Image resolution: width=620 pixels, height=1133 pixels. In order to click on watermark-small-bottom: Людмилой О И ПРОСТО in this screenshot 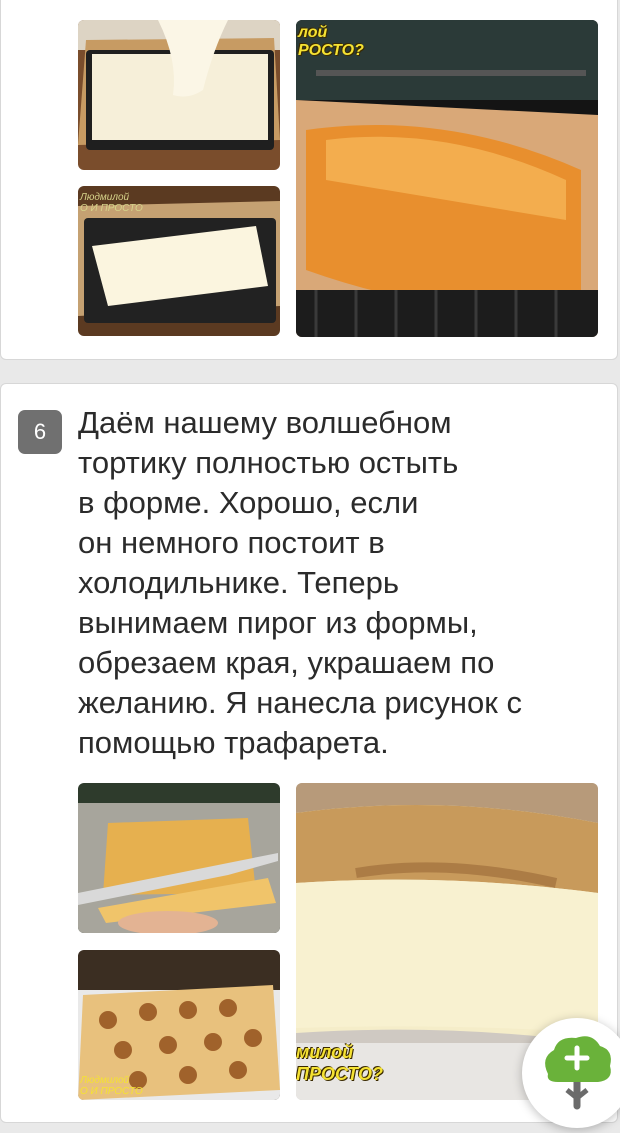, I will do `click(111, 1086)`.